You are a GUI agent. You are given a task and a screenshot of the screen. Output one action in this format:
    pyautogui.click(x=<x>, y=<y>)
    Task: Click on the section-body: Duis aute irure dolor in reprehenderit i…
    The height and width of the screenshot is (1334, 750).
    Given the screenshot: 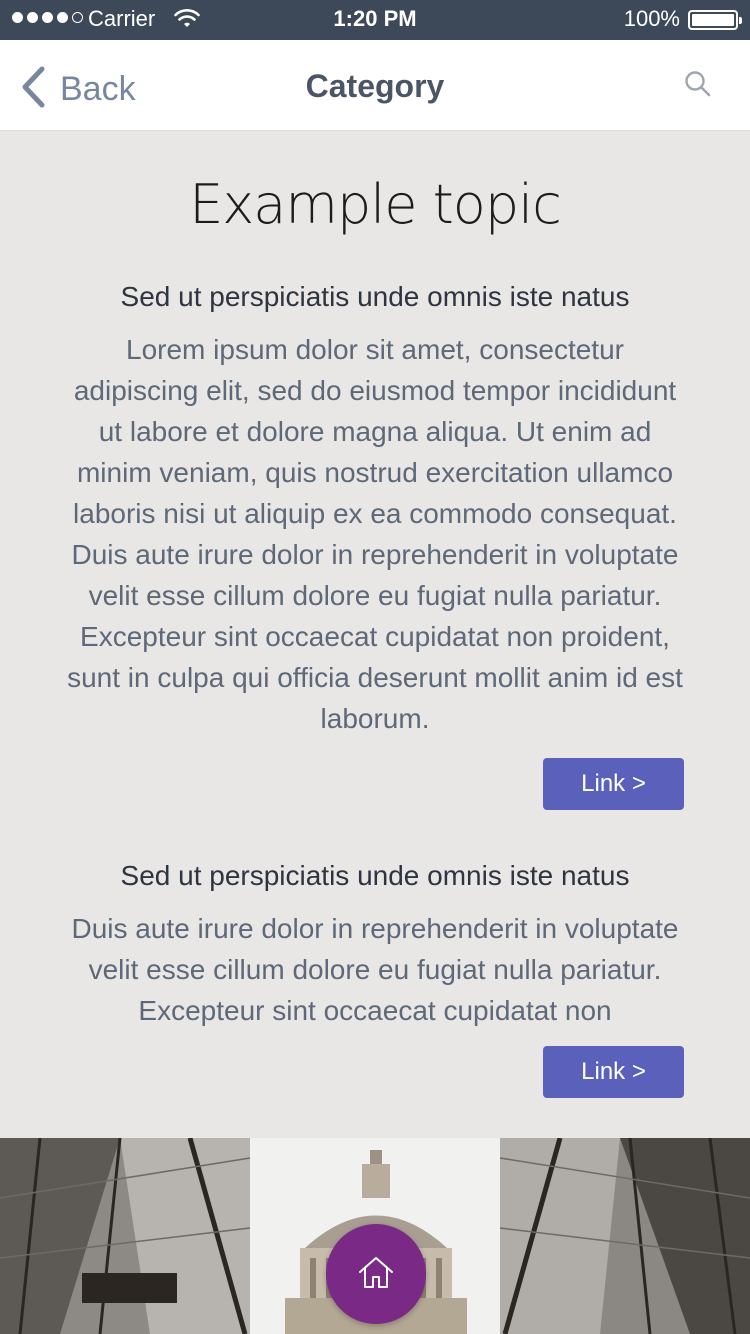 What is the action you would take?
    pyautogui.click(x=375, y=969)
    